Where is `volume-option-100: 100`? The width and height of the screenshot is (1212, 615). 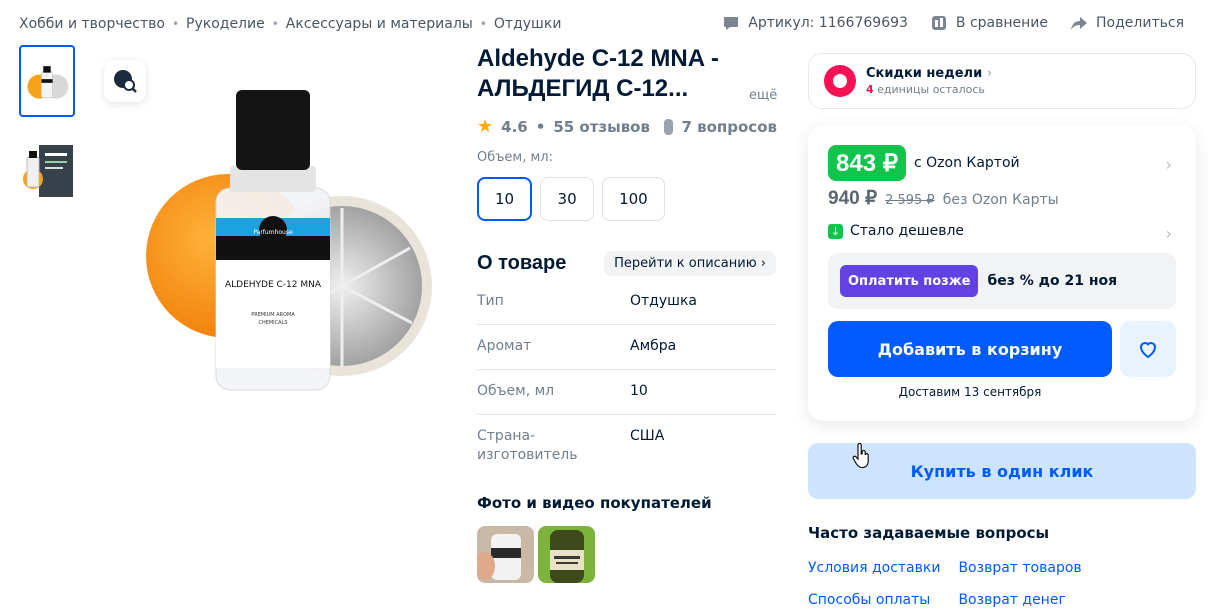 volume-option-100: 100 is located at coordinates (633, 199).